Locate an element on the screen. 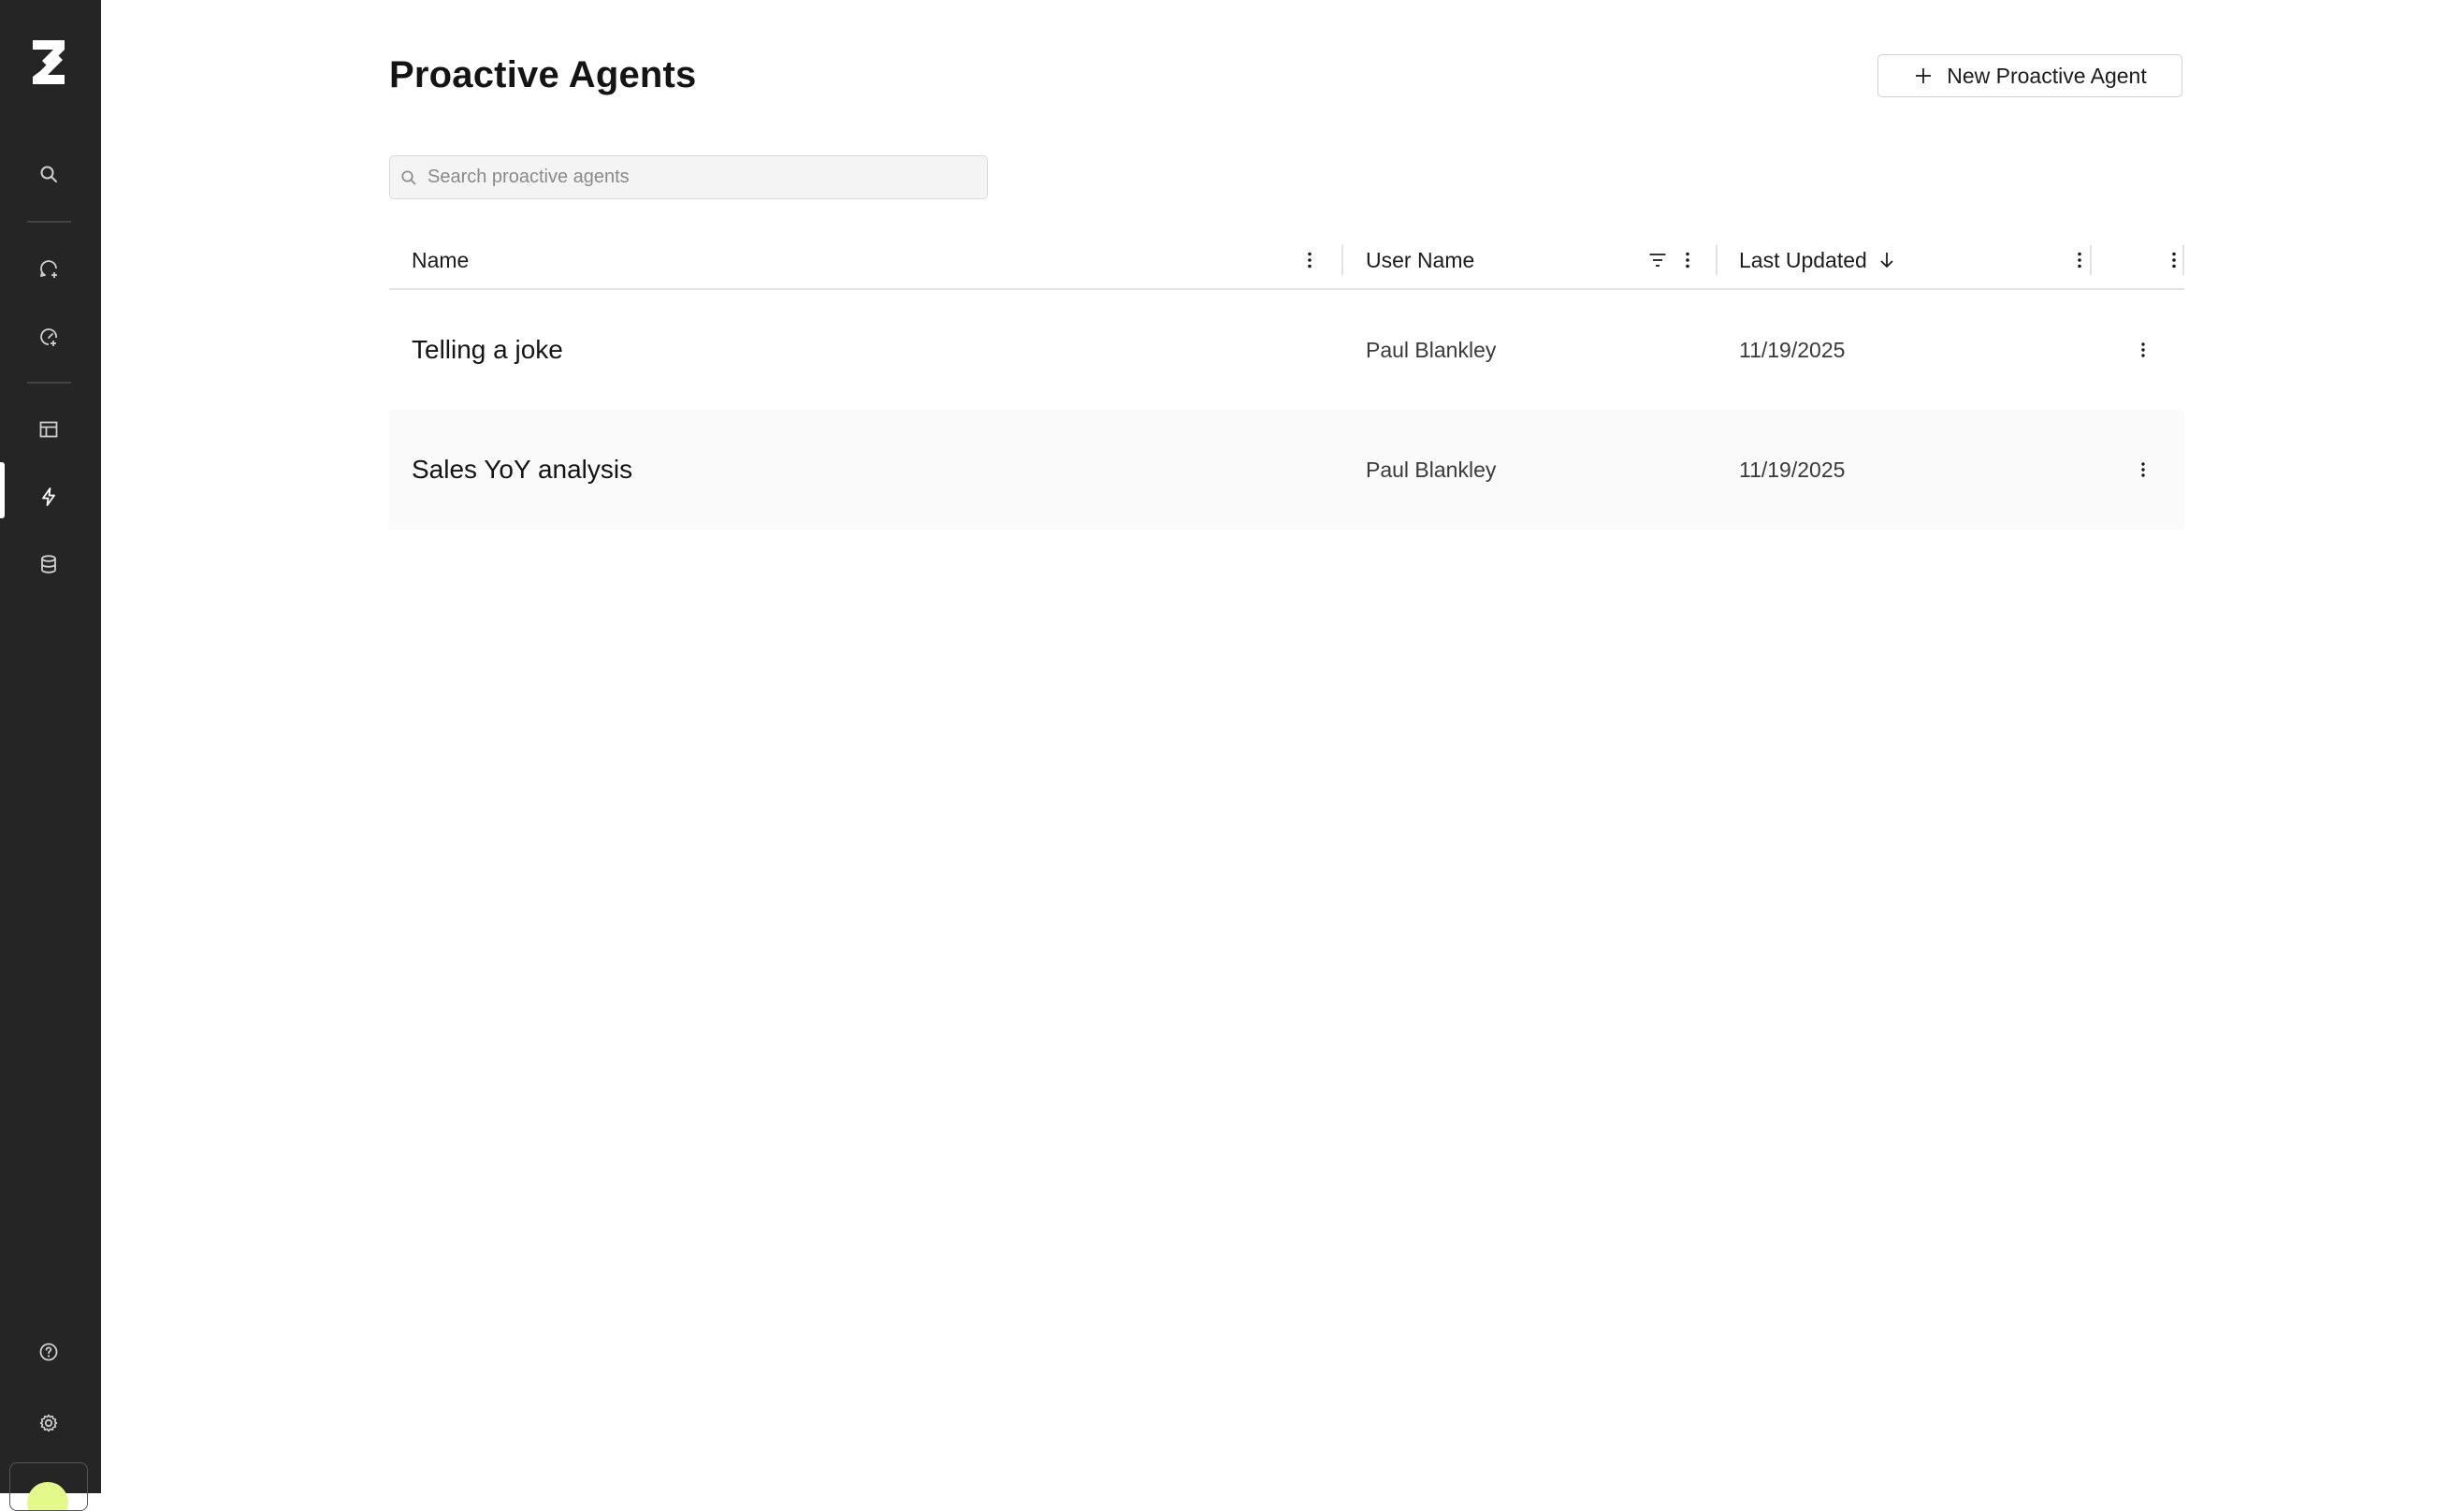 The image size is (2464, 1511). nav-help is located at coordinates (49, 1352).